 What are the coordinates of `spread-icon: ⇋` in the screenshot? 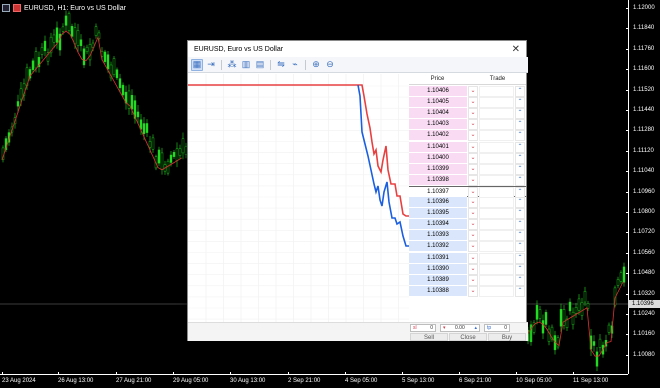 It's located at (281, 65).